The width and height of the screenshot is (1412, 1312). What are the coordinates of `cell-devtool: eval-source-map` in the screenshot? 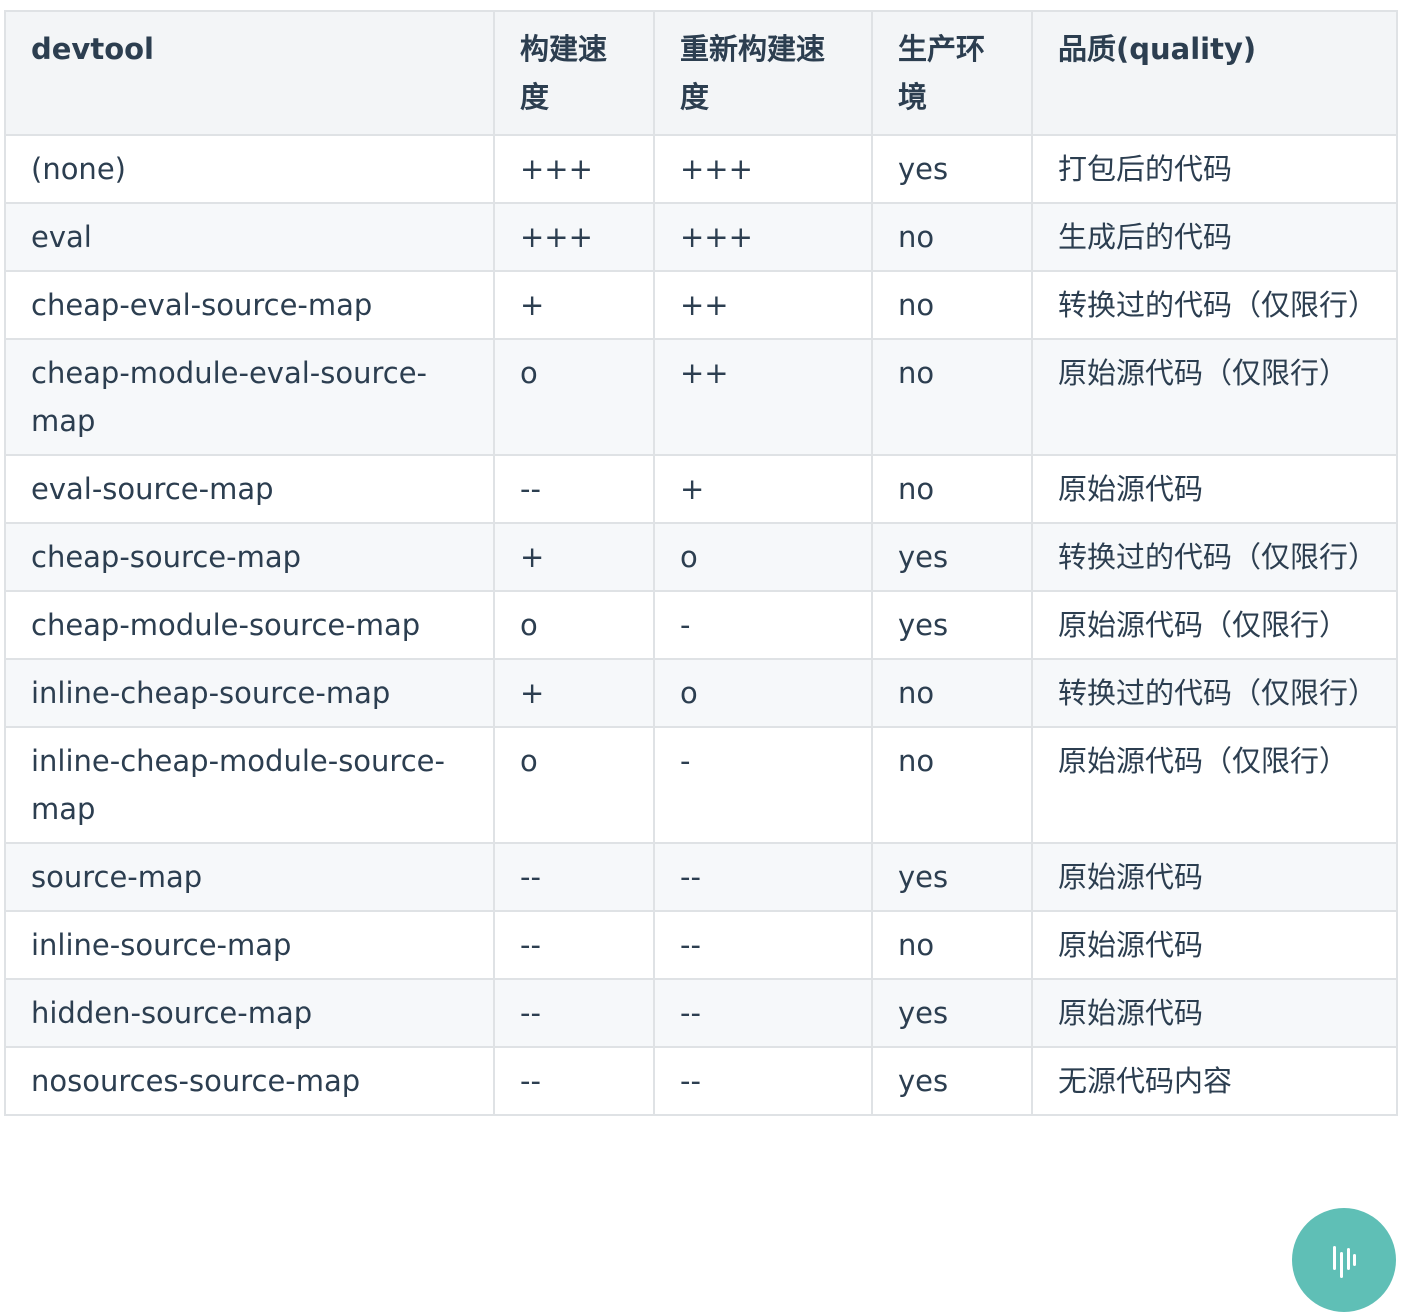 It's located at (249, 489).